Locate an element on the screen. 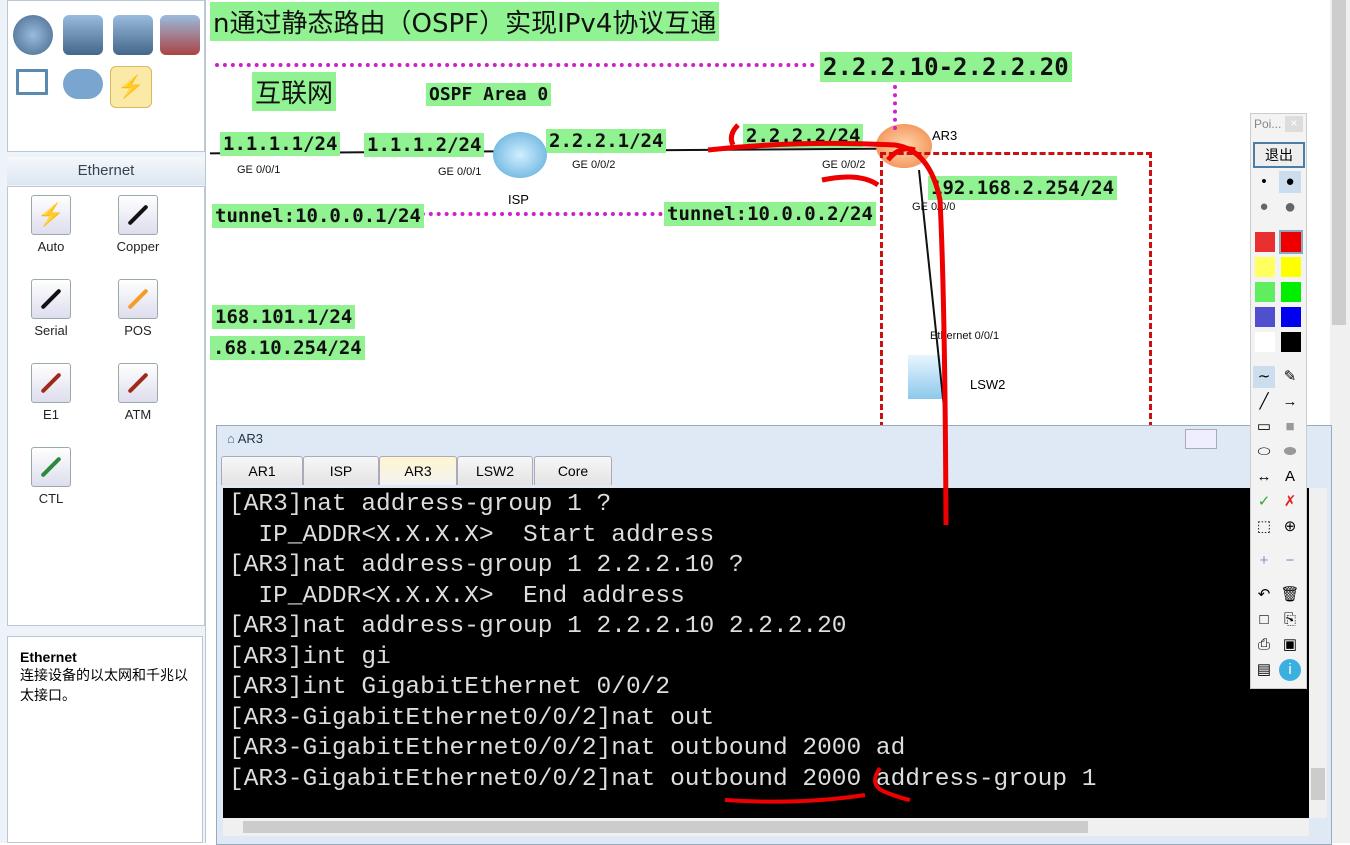  trash-icon: 🗑 is located at coordinates (1290, 595).